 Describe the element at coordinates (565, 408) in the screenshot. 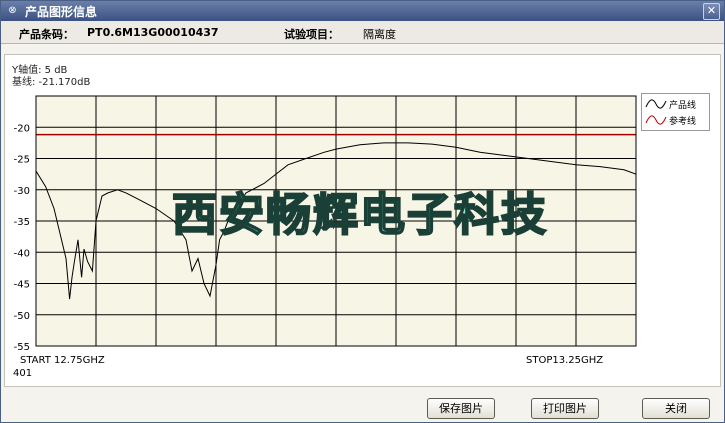

I see `print-image-button: 打印图片` at that location.